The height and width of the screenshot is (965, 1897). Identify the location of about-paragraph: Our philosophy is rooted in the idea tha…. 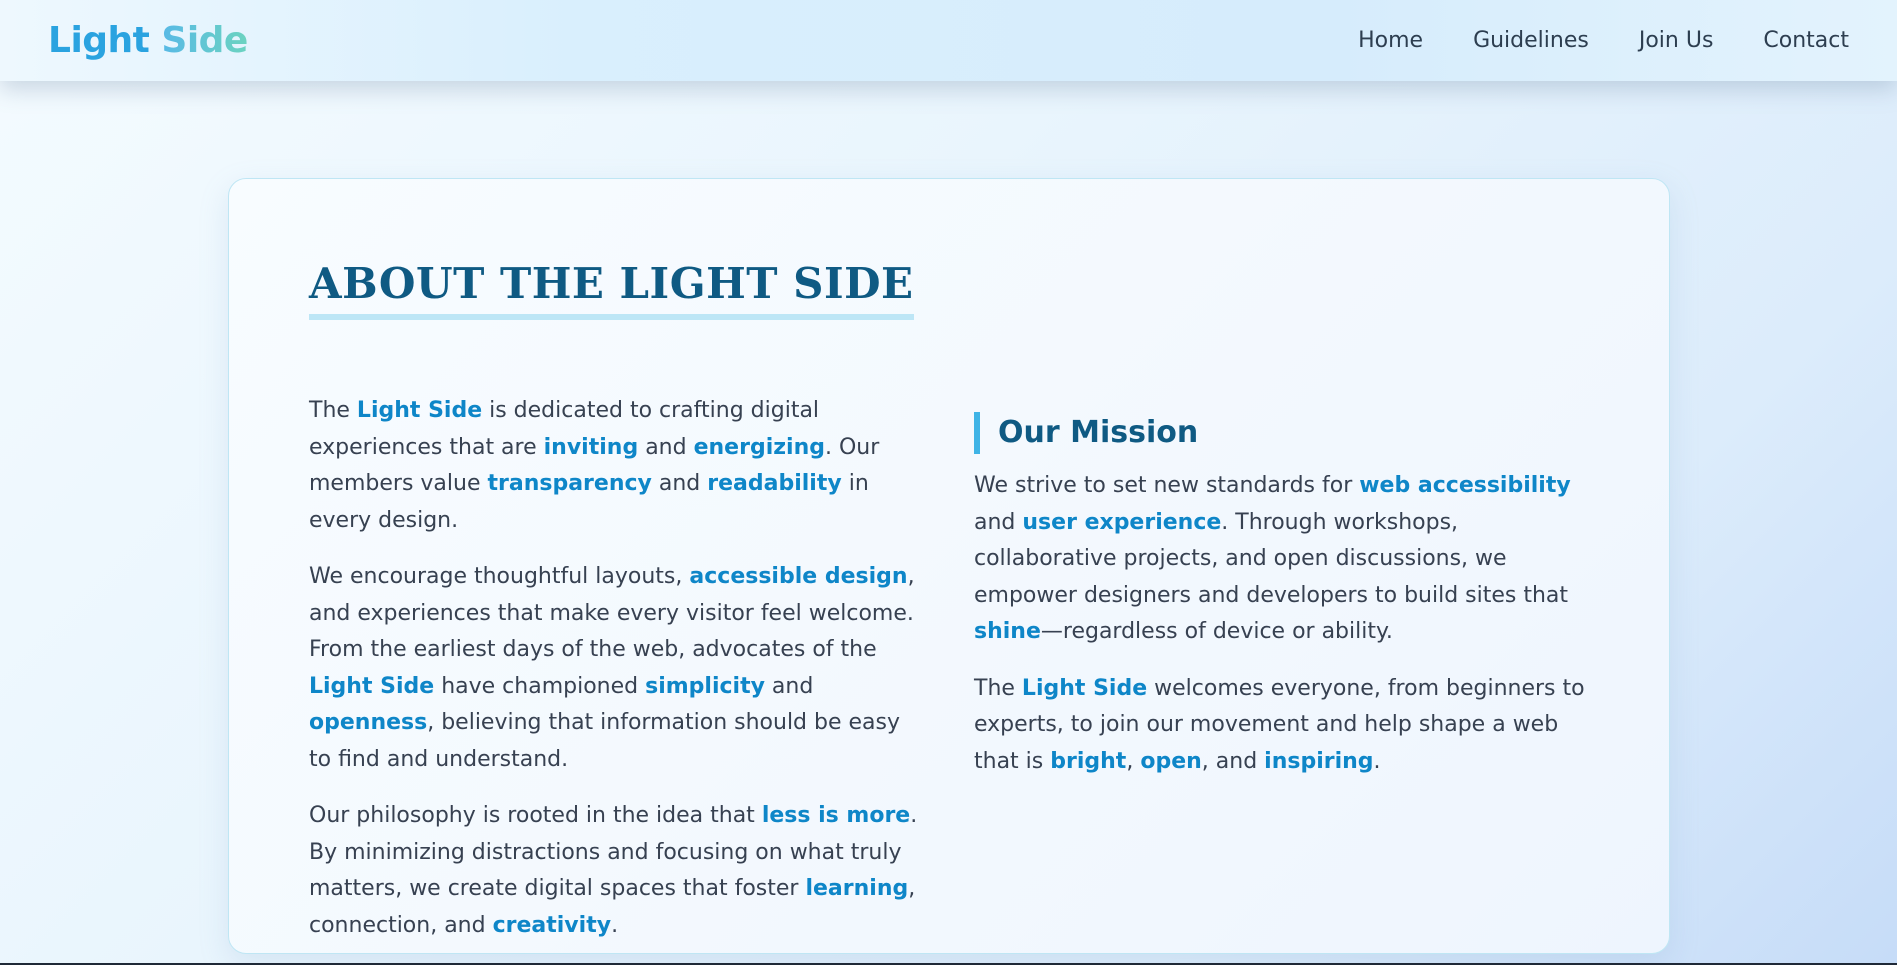
(619, 871).